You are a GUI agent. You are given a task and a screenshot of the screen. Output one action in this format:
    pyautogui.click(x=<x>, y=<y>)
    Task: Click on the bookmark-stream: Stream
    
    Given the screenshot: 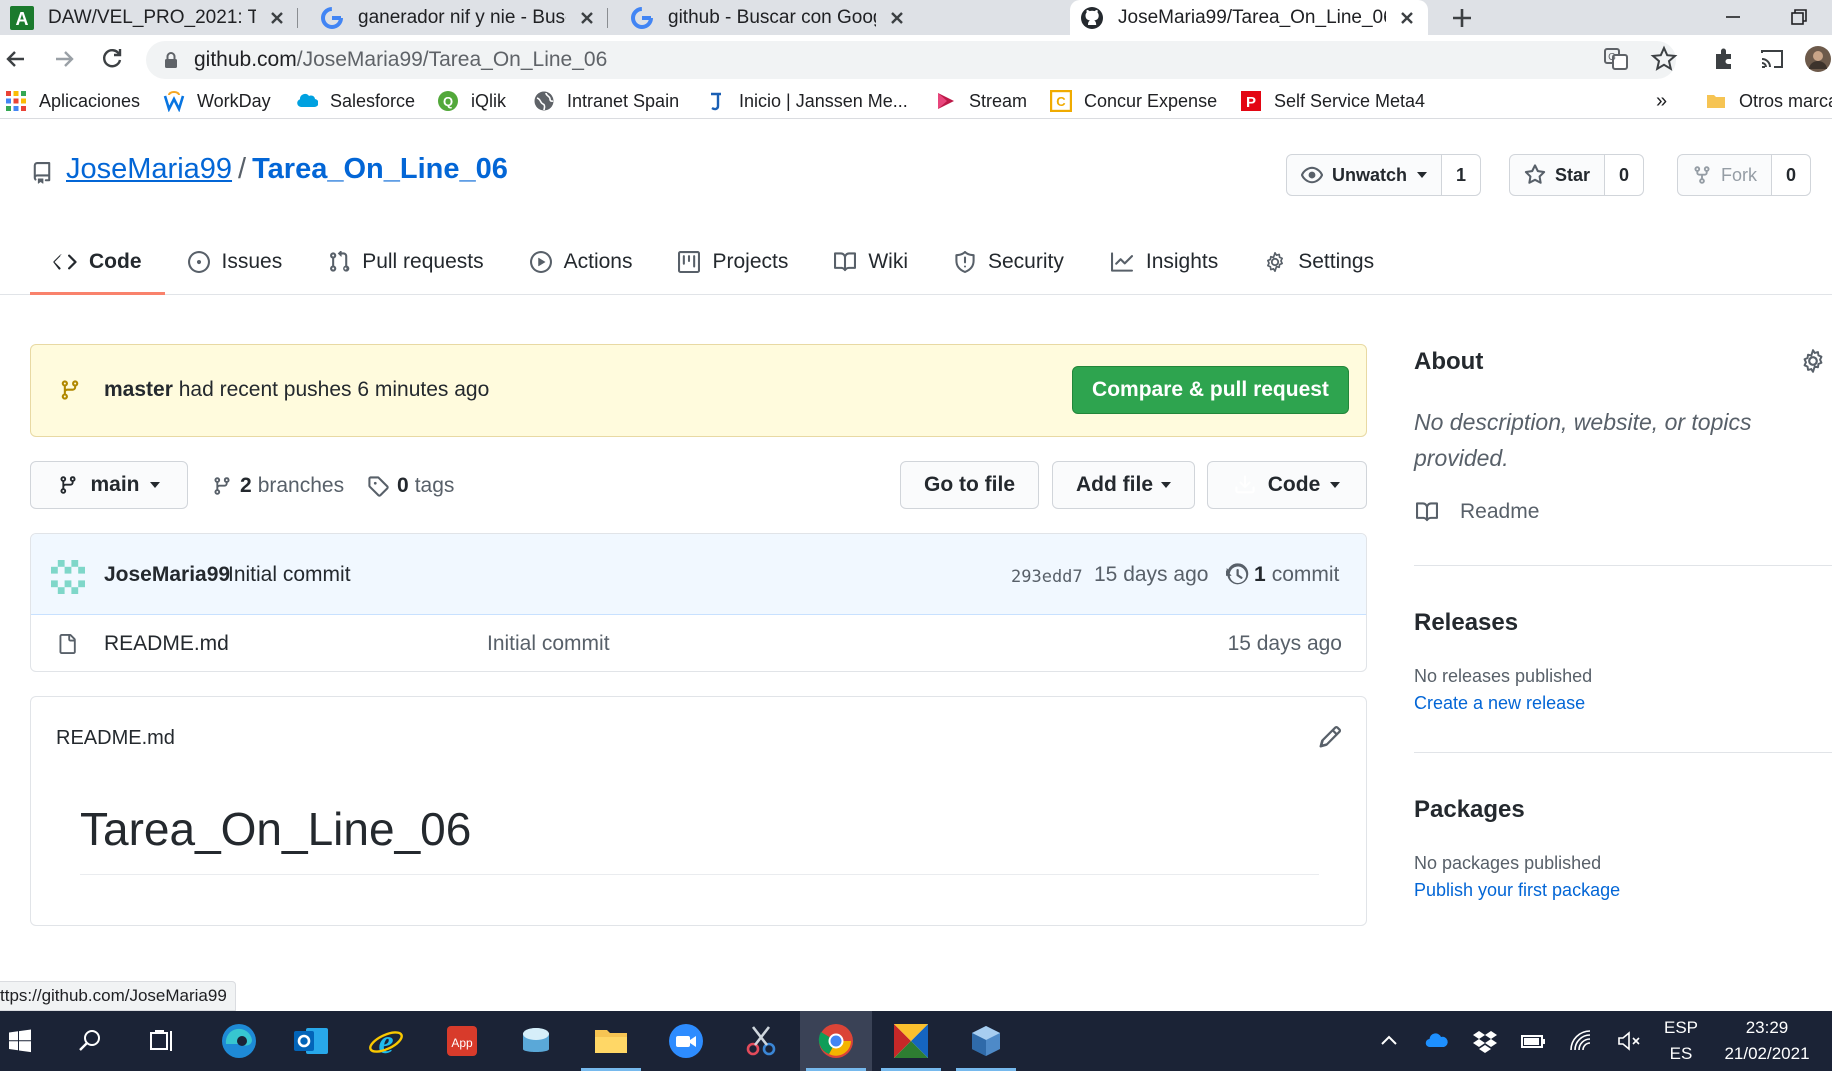 What is the action you would take?
    pyautogui.click(x=981, y=101)
    